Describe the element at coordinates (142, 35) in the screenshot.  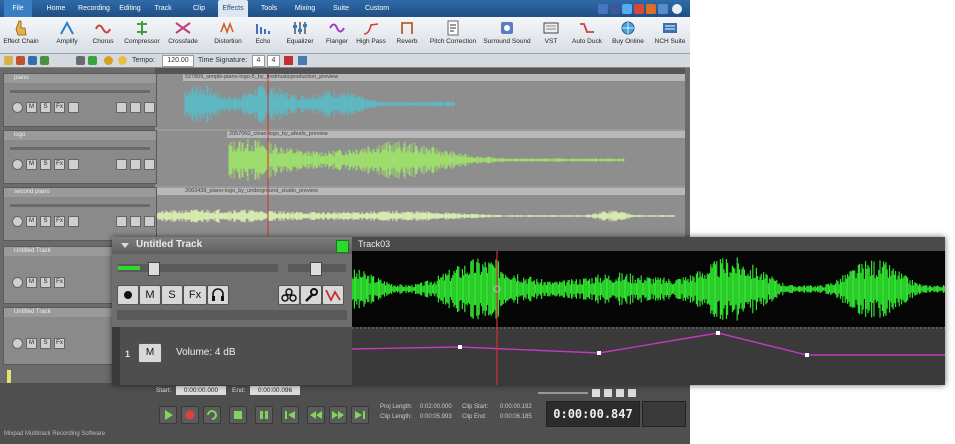
I see `compressor-button: Compressor` at that location.